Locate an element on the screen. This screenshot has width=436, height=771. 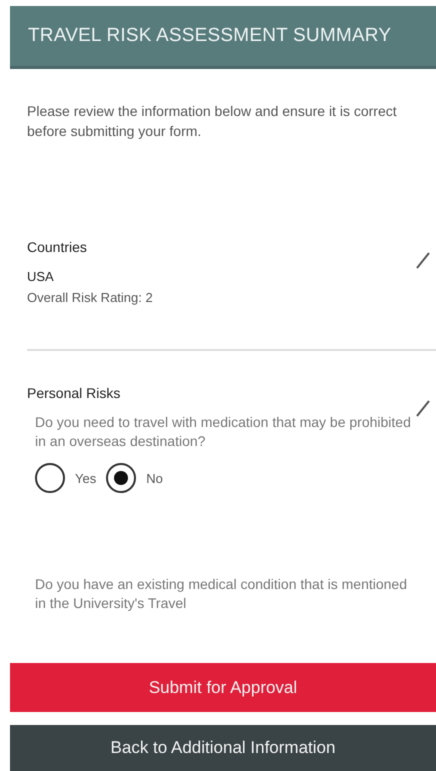
country-name: USA is located at coordinates (41, 276).